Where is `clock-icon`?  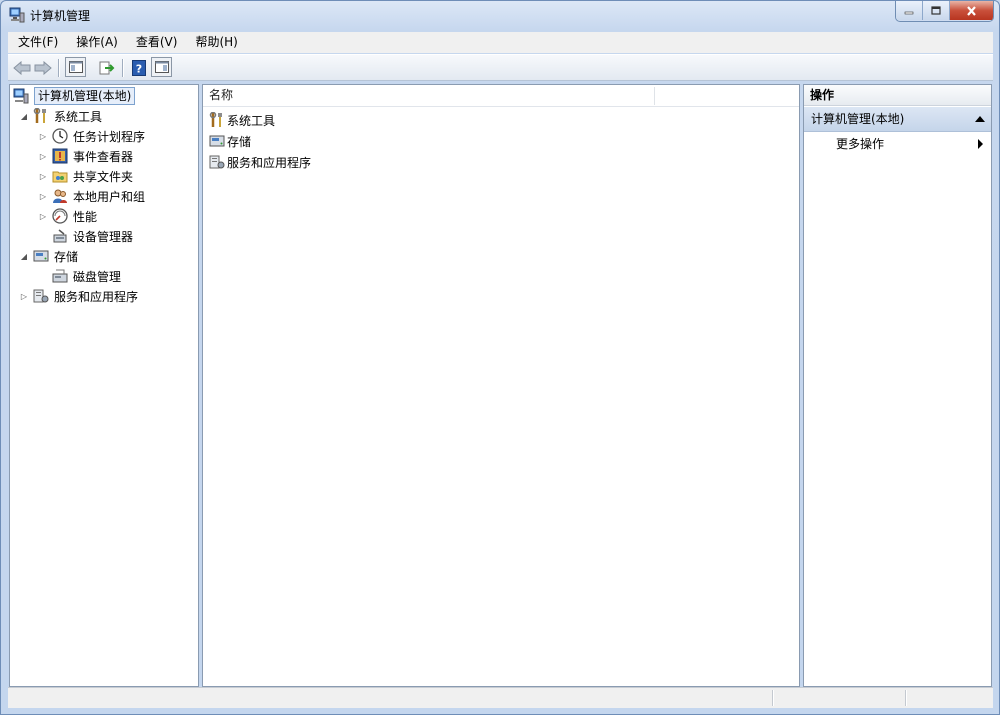 clock-icon is located at coordinates (60, 136).